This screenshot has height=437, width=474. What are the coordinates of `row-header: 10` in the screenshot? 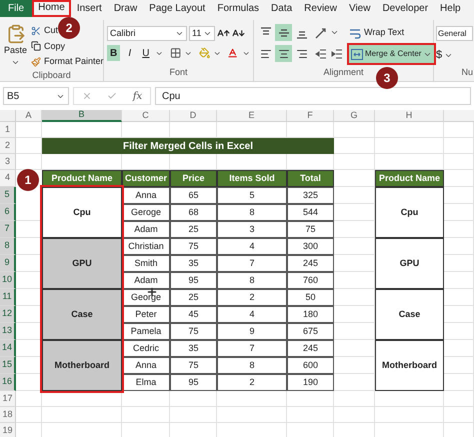 It's located at (8, 280).